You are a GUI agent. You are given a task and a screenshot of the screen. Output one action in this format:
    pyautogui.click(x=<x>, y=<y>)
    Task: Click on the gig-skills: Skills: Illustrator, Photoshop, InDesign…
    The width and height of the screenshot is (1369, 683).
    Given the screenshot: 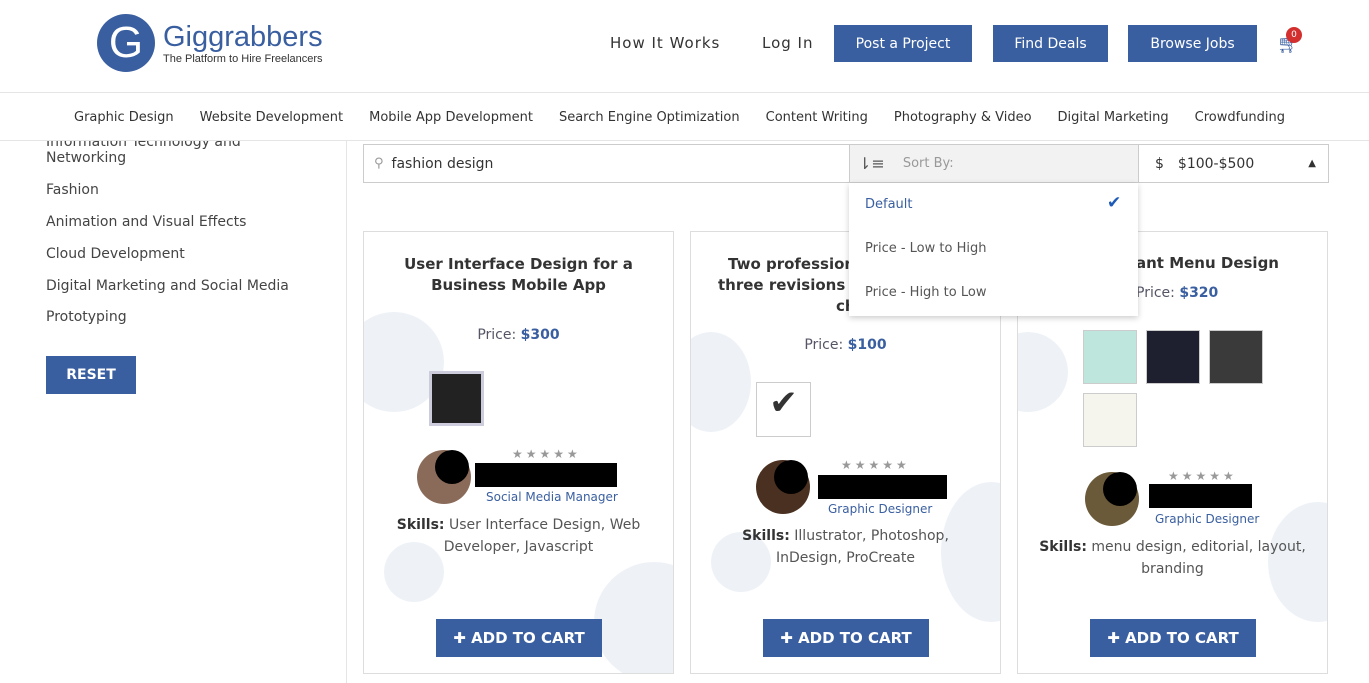 What is the action you would take?
    pyautogui.click(x=845, y=547)
    